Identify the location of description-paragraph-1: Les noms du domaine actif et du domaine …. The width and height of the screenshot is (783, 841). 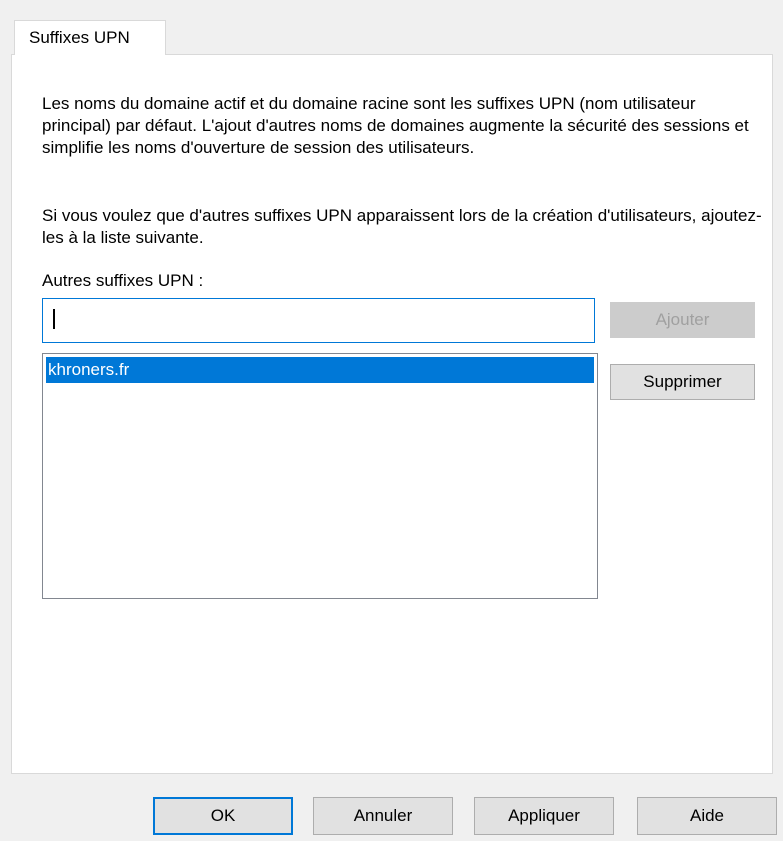
(395, 125).